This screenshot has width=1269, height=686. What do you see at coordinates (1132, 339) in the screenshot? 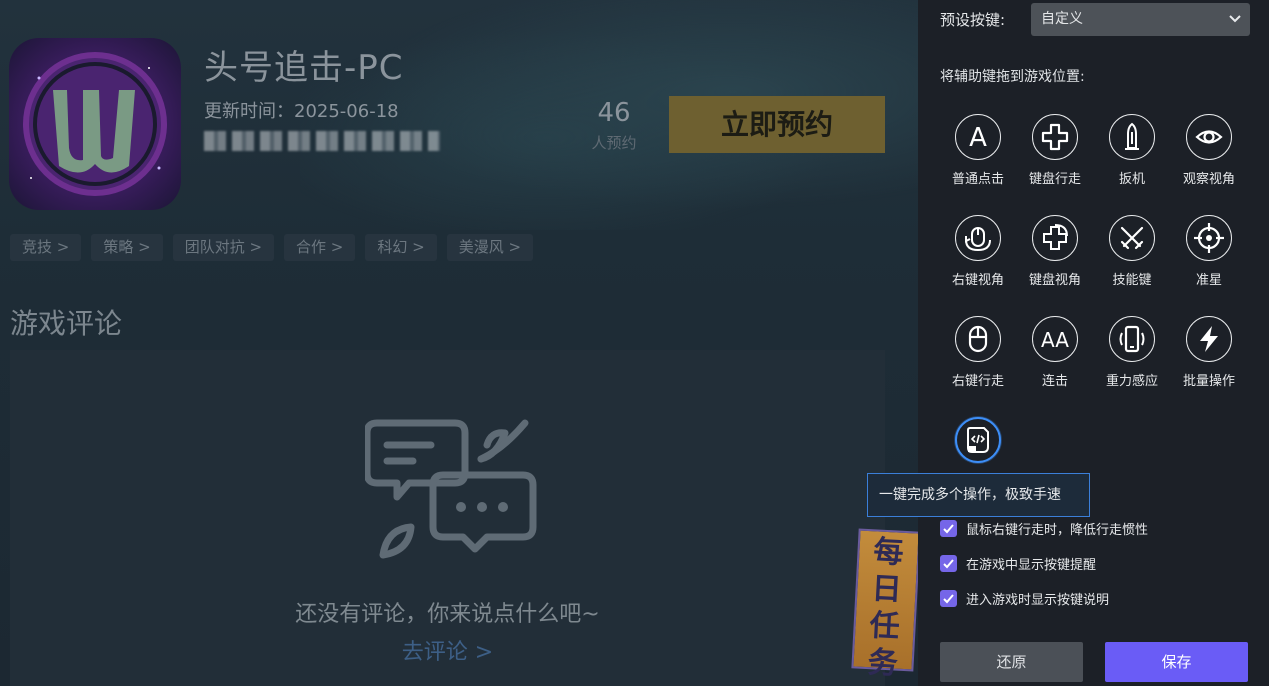
I see `phone-shake-icon` at bounding box center [1132, 339].